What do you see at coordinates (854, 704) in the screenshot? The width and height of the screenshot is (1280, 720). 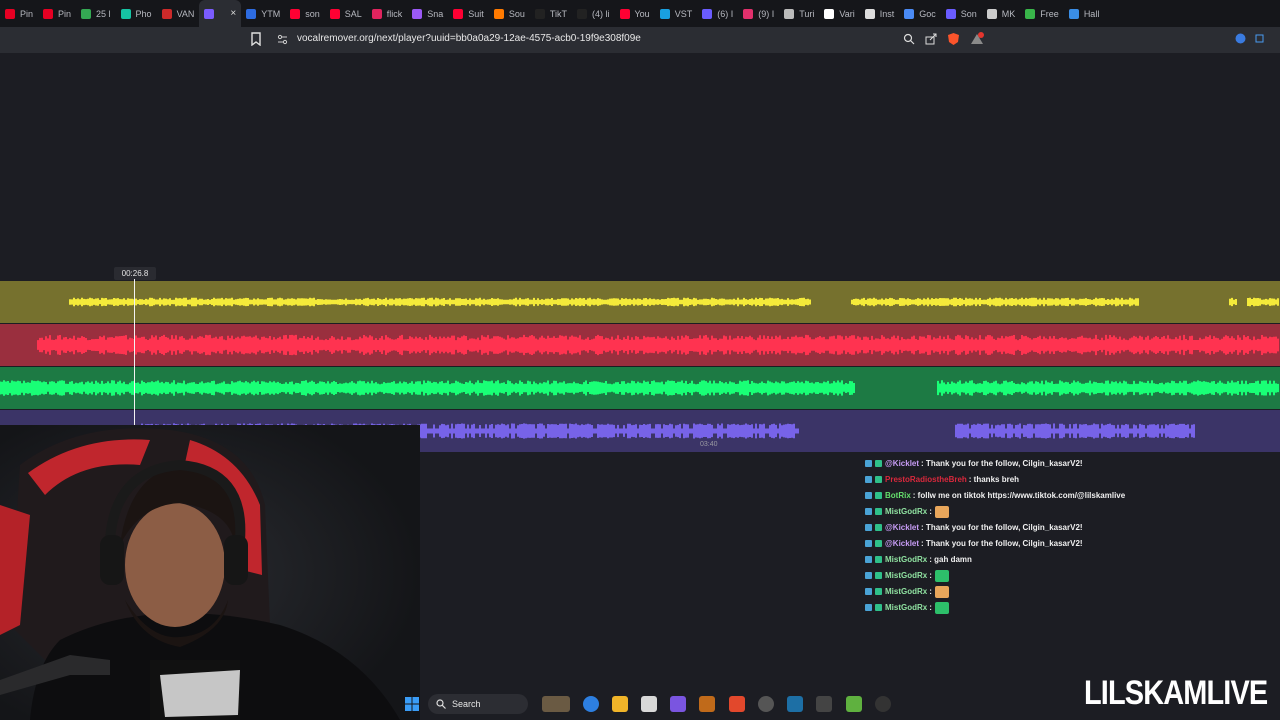 I see `launcher-icon` at bounding box center [854, 704].